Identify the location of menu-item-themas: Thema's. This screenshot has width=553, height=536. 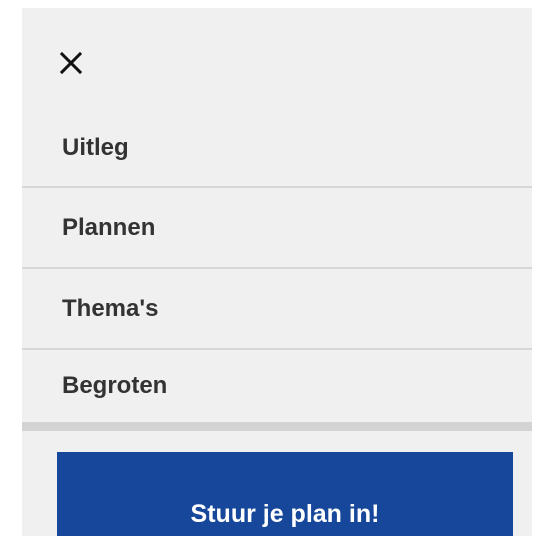
(277, 309).